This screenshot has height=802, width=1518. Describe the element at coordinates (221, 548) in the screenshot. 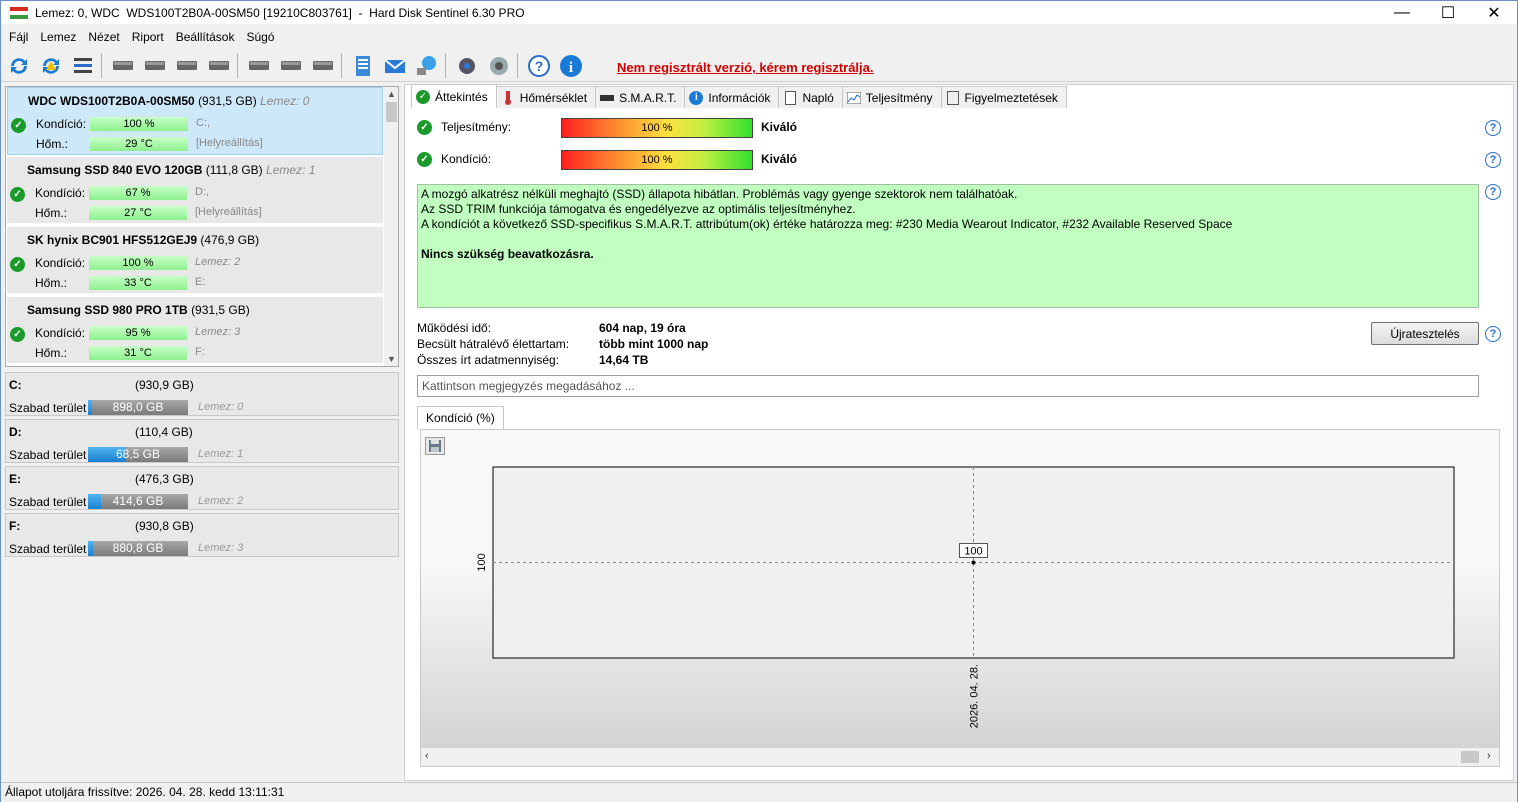

I see `drive-disk-index: Lemez: 3` at that location.